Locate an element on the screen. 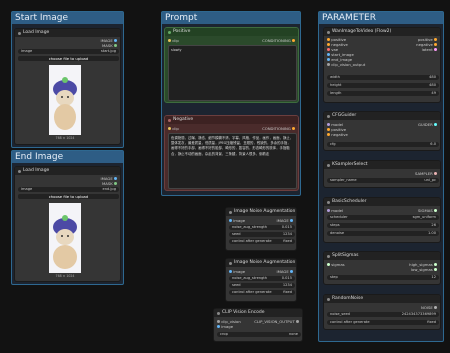 Image resolution: width=450 pixels, height=353 pixels. scheduler-widget: scheduler sgm_uniform is located at coordinates (383, 217).